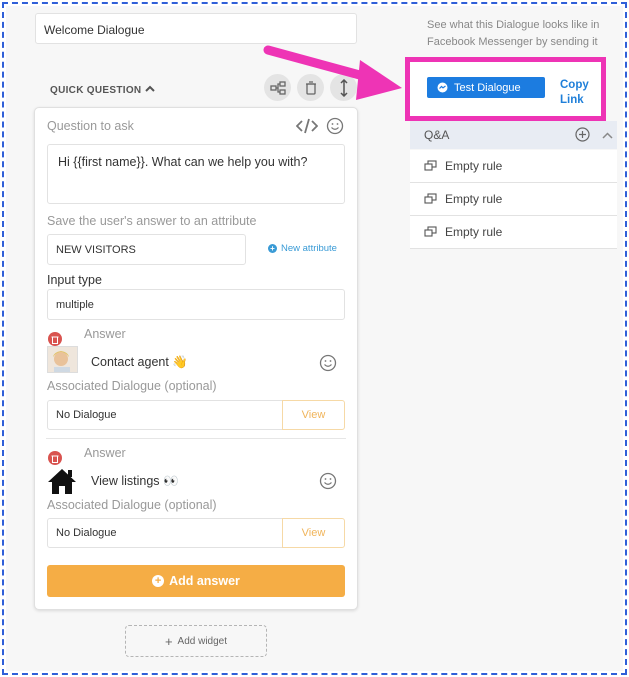  I want to click on new-attribute-label: New attribute, so click(309, 248).